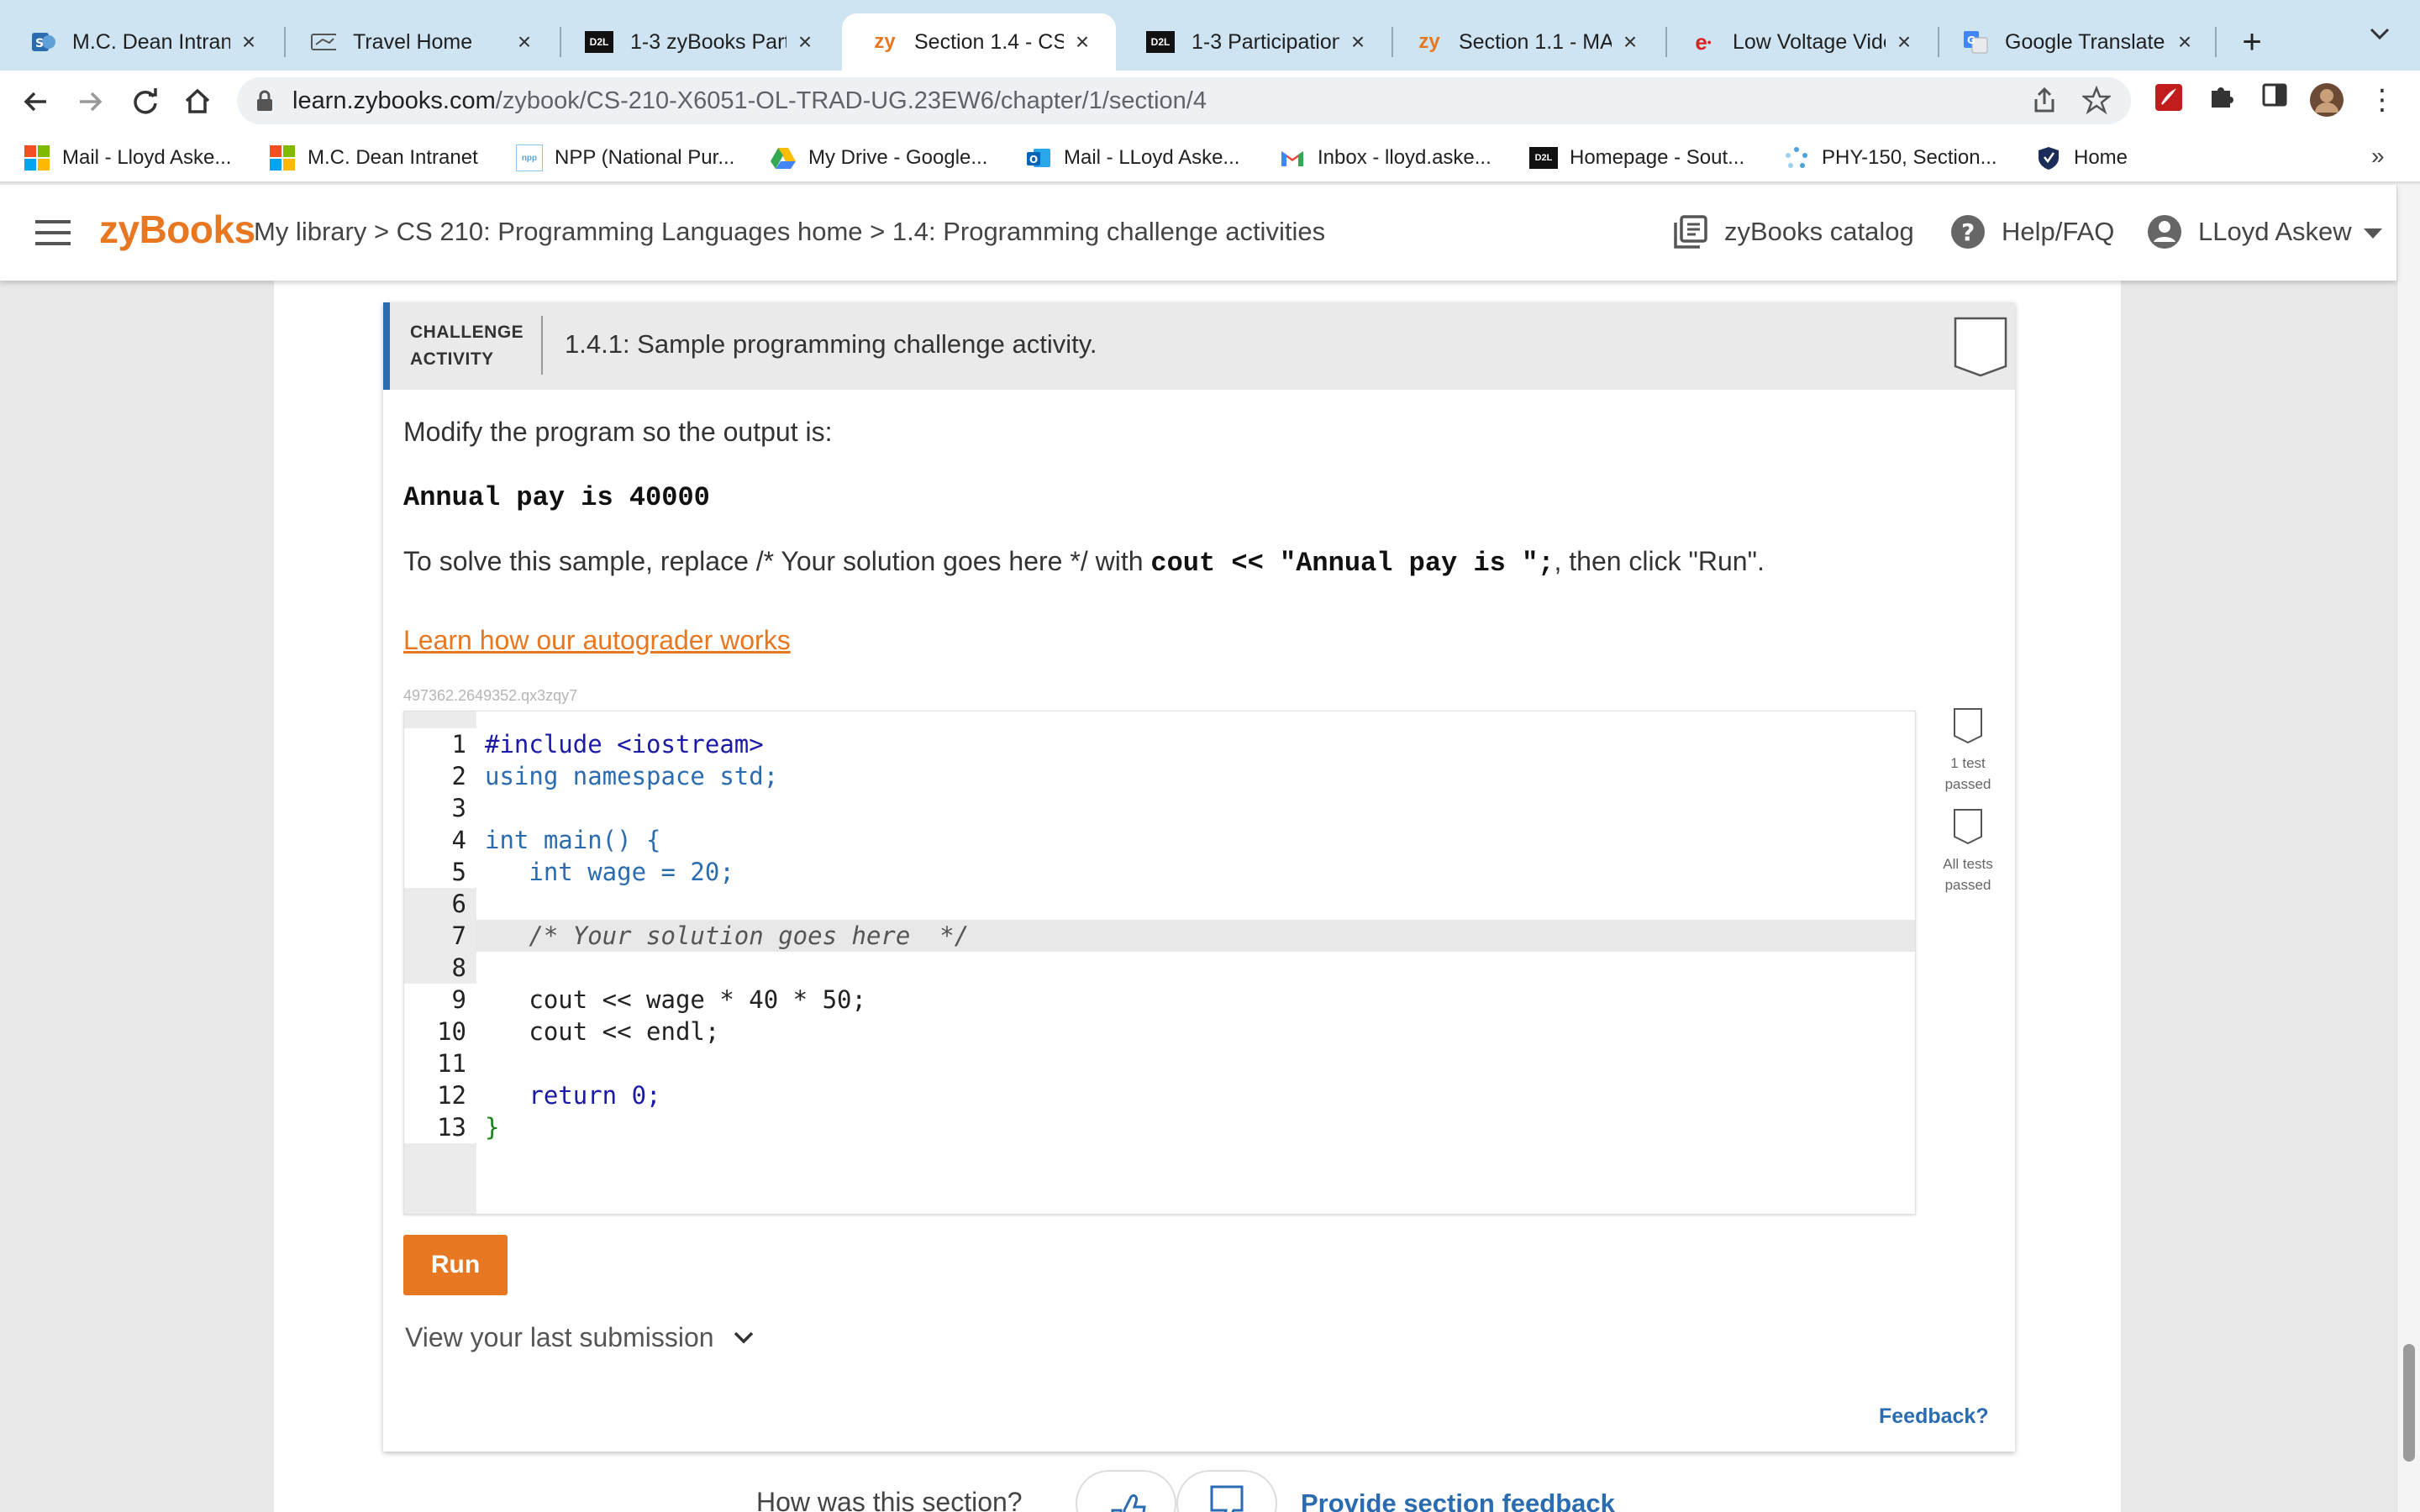 This screenshot has width=2420, height=1512. What do you see at coordinates (145, 102) in the screenshot?
I see `reload-icon` at bounding box center [145, 102].